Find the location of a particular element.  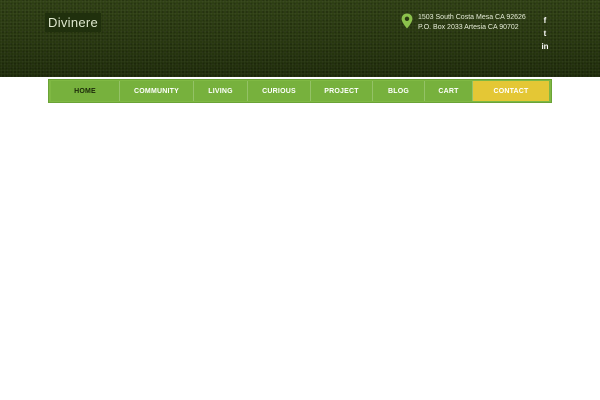

social-links: f t in is located at coordinates (545, 33).